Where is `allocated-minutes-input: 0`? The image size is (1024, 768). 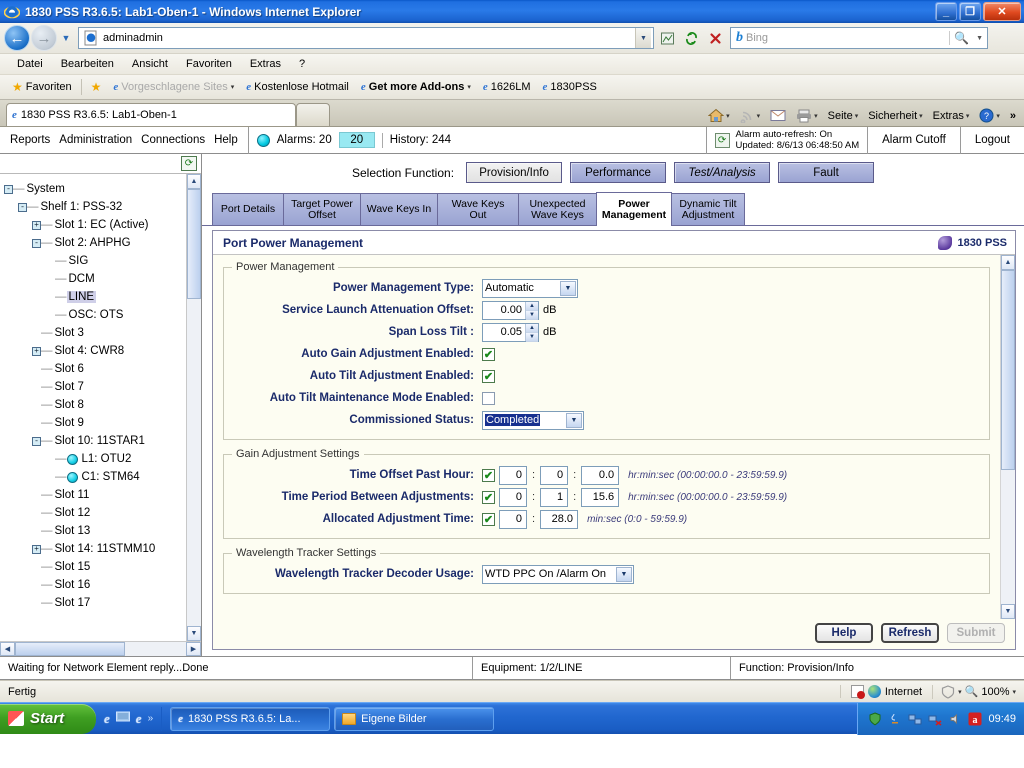
allocated-minutes-input: 0 is located at coordinates (513, 519).